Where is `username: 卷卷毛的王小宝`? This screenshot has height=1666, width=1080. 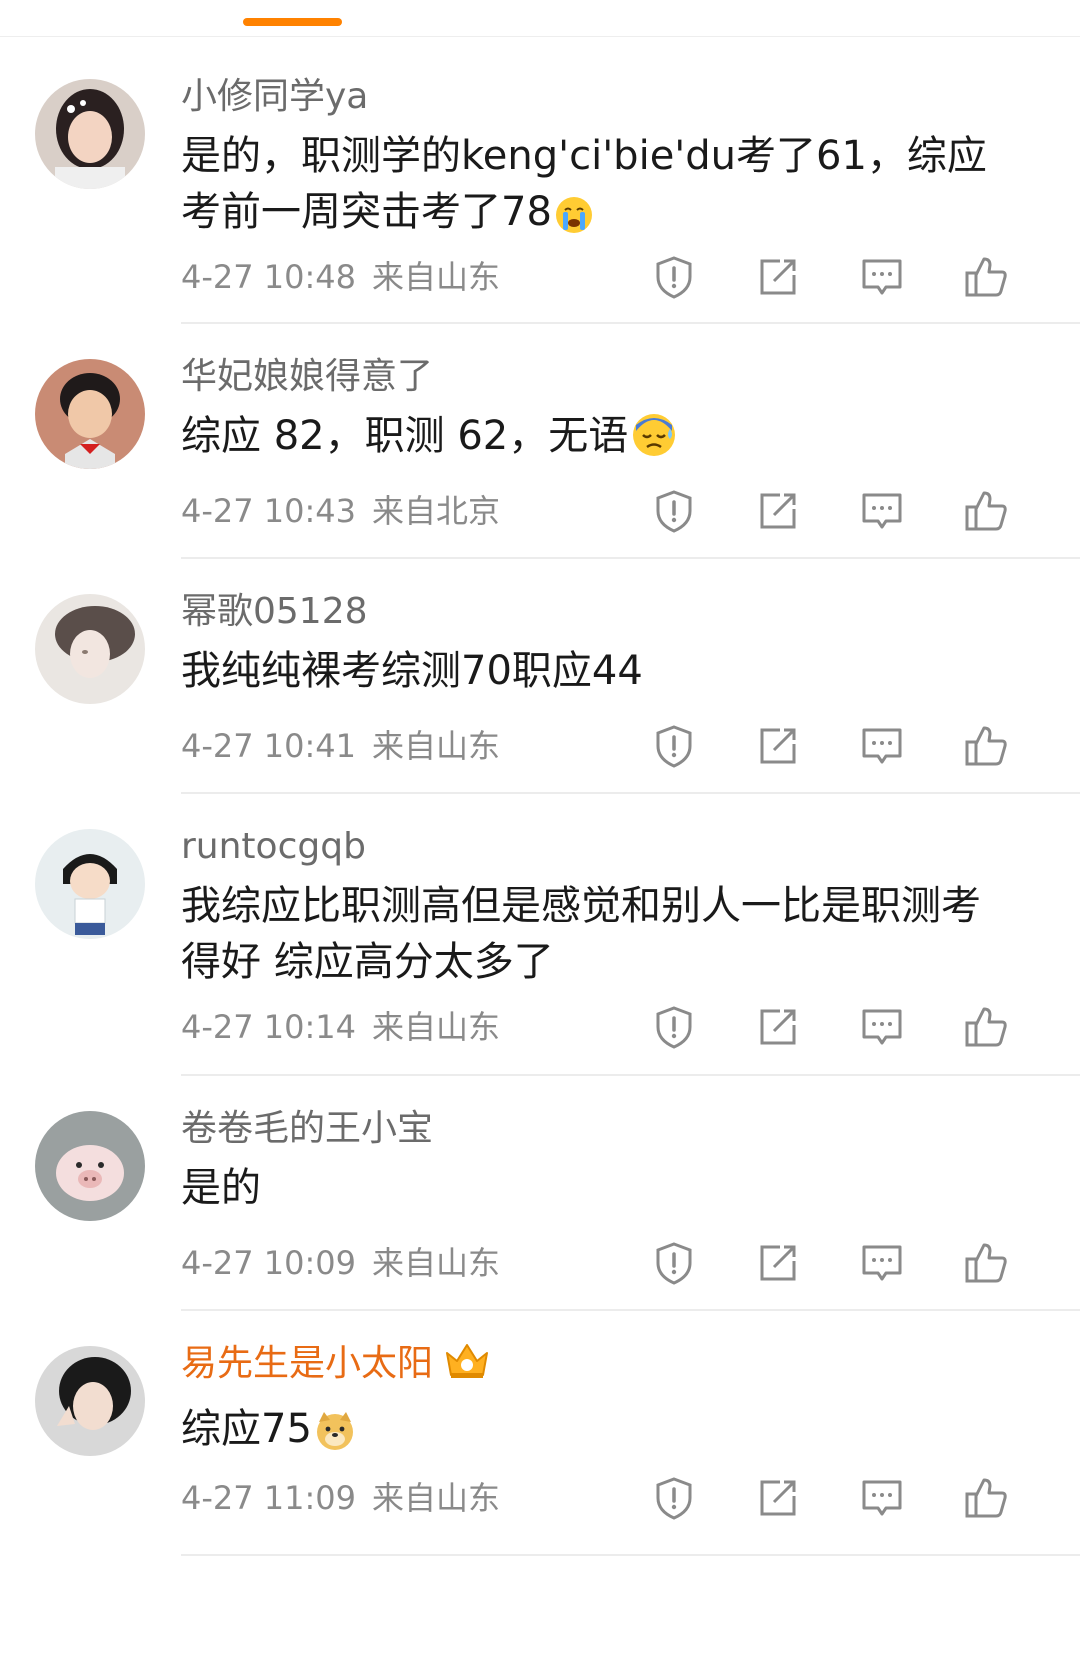
username: 卷卷毛的王小宝 is located at coordinates (620, 1129).